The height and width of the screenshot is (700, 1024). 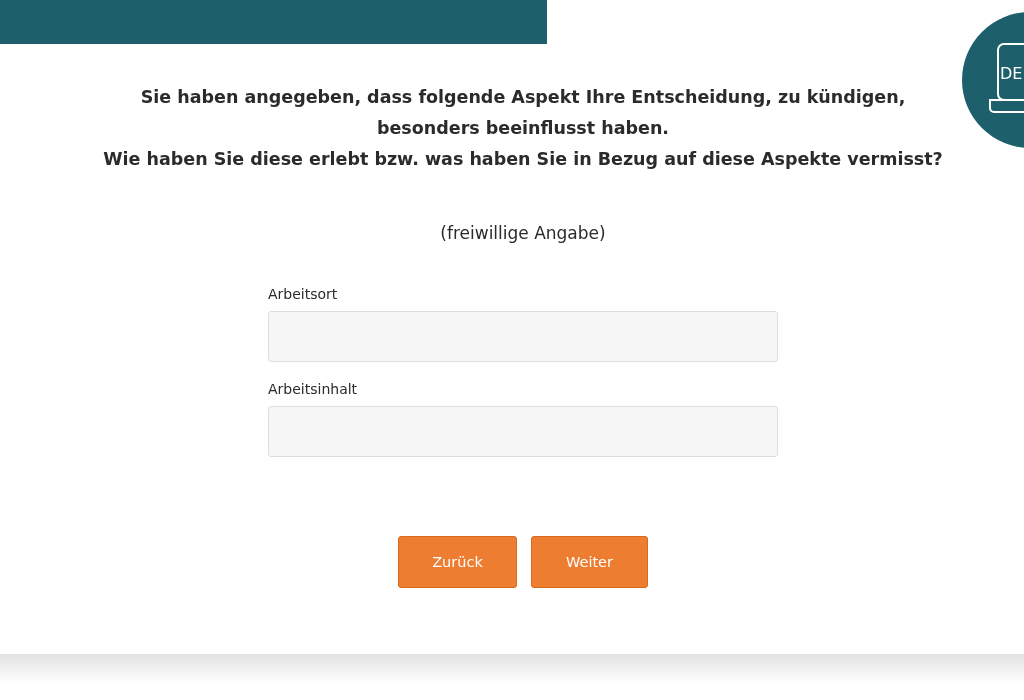 I want to click on field-label: Arbeitsort, so click(x=303, y=294).